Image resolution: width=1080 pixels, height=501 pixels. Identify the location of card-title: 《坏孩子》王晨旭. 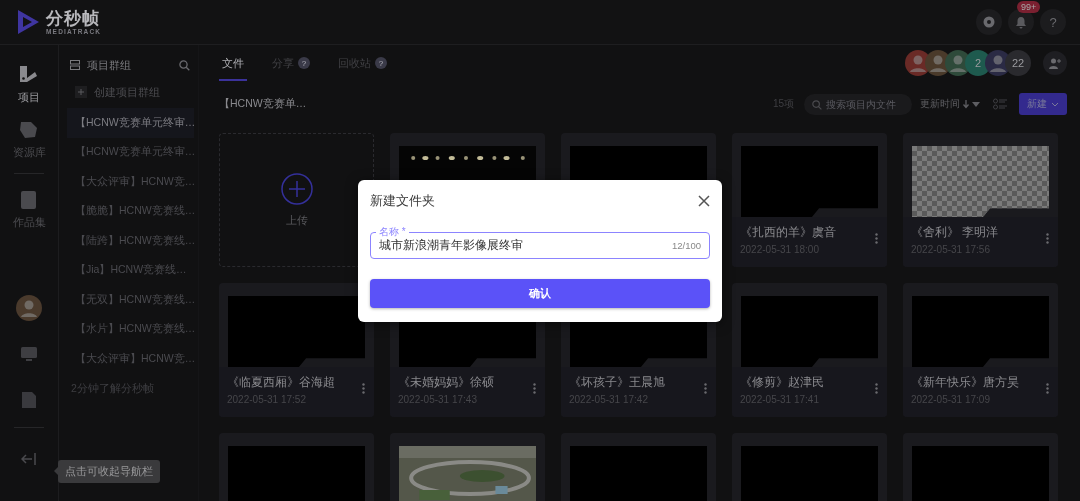
(617, 382).